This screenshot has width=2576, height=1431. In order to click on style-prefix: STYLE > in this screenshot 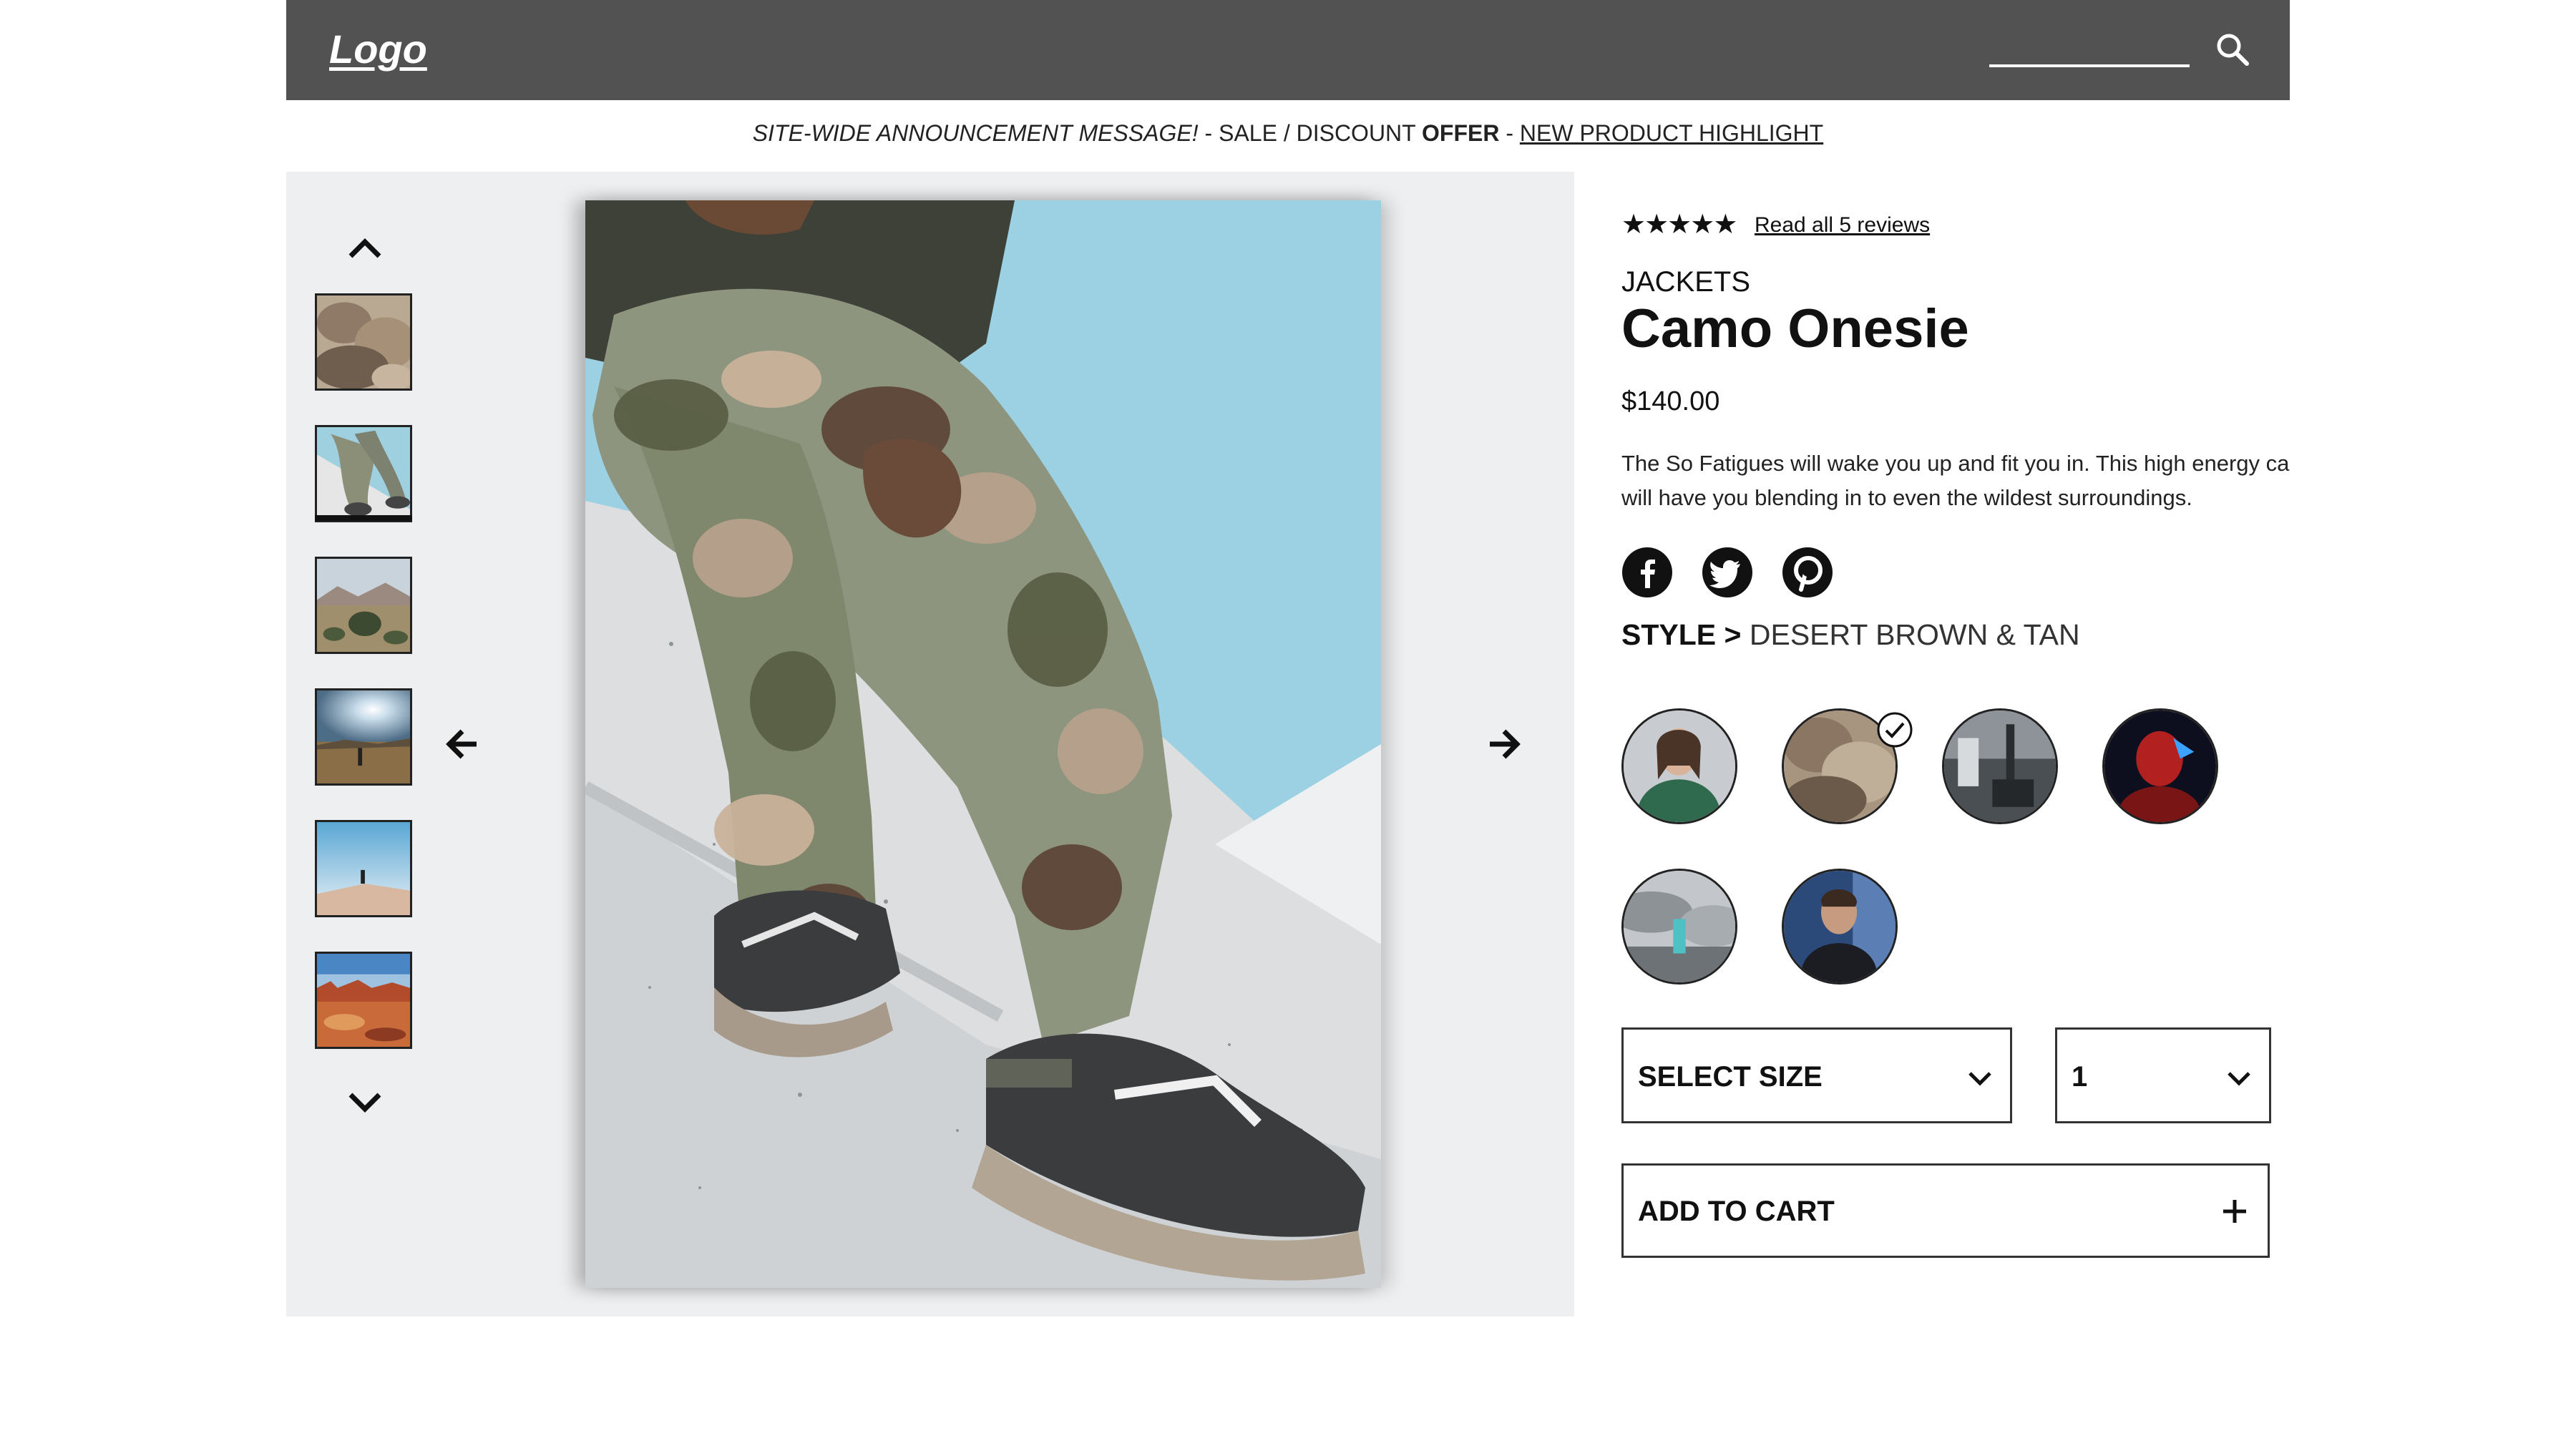, I will do `click(1681, 634)`.